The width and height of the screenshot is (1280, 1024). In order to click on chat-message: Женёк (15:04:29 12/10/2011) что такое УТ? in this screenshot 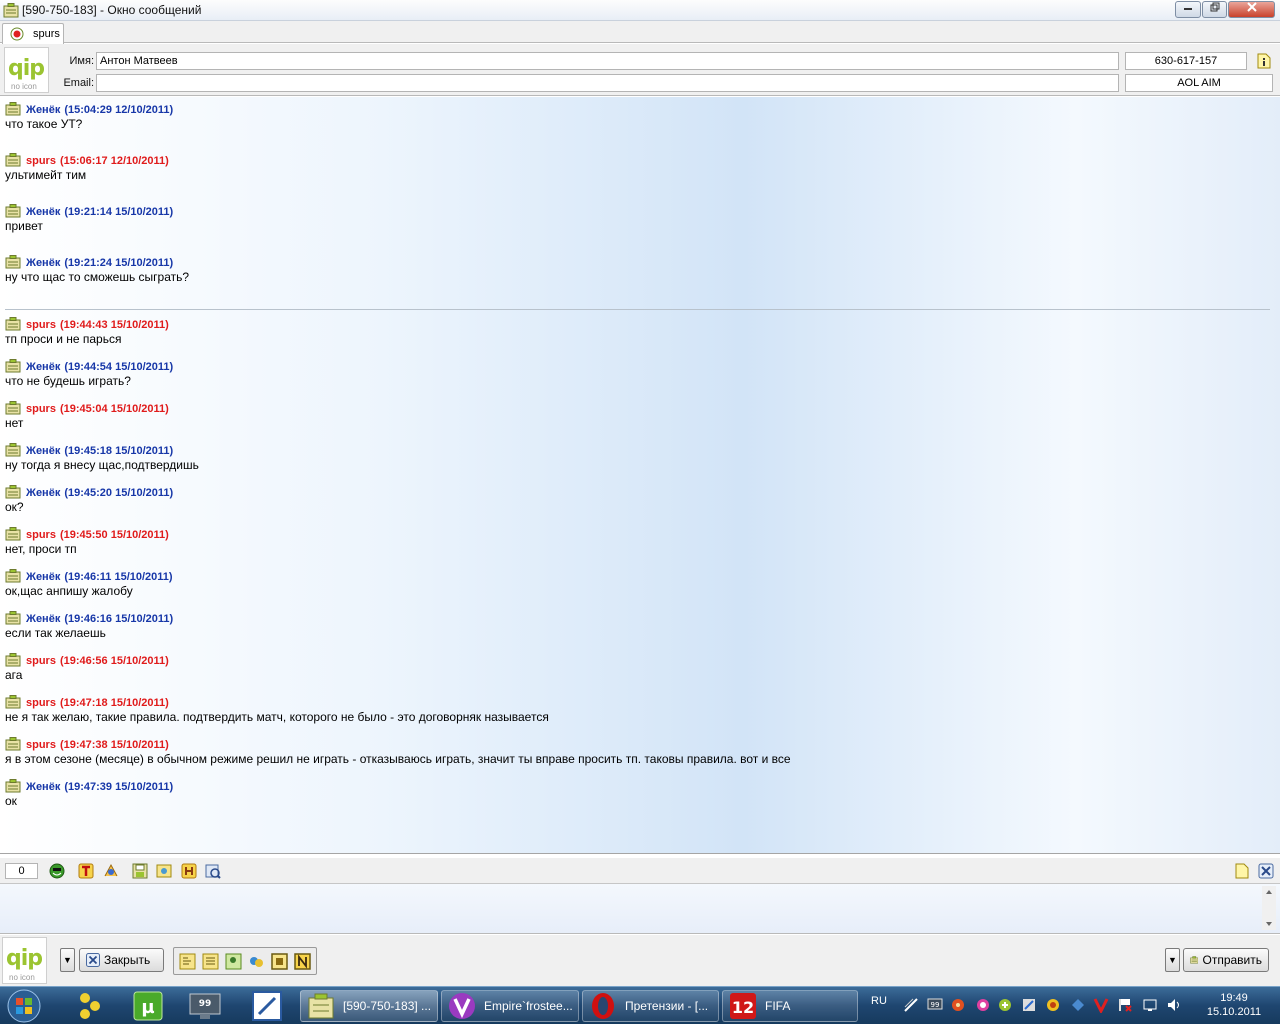, I will do `click(635, 116)`.